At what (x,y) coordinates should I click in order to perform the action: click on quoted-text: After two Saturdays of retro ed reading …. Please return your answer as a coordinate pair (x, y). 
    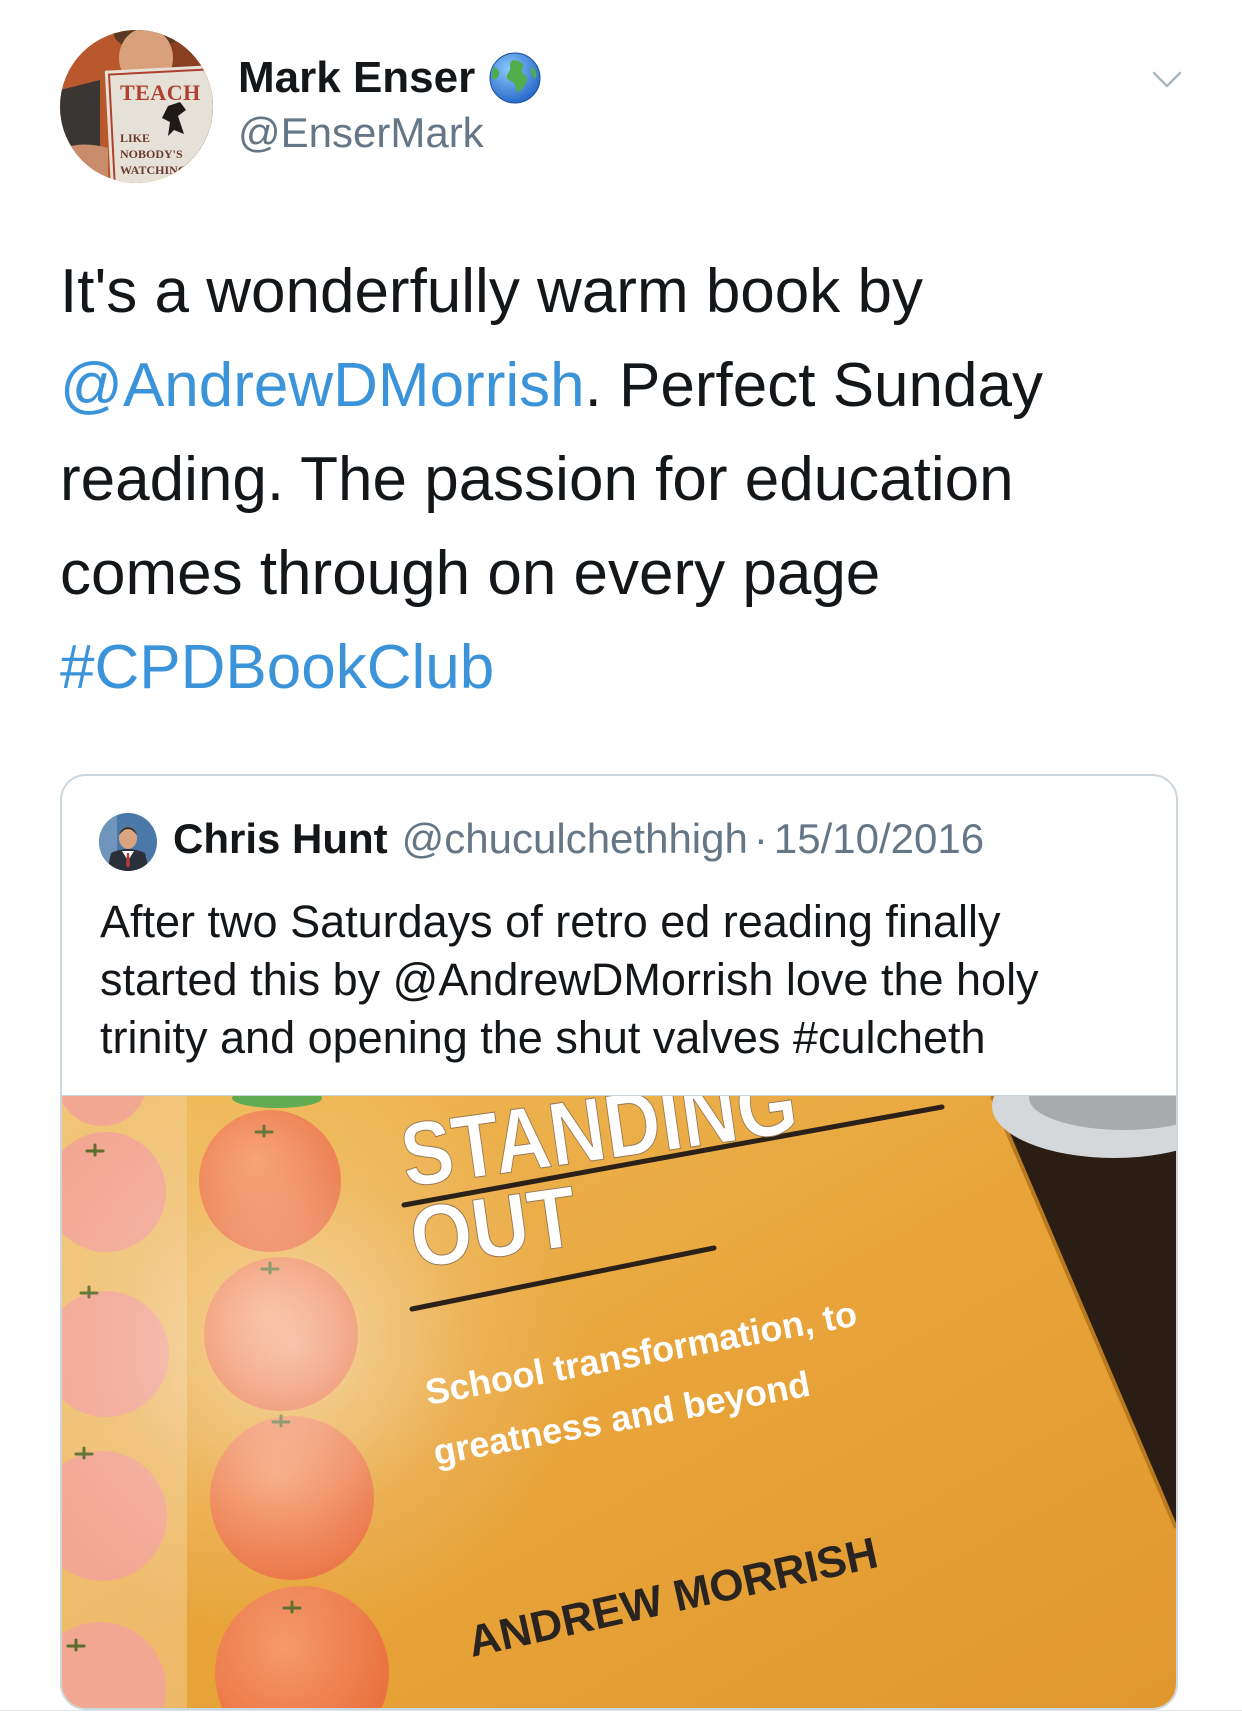
    Looking at the image, I should click on (569, 980).